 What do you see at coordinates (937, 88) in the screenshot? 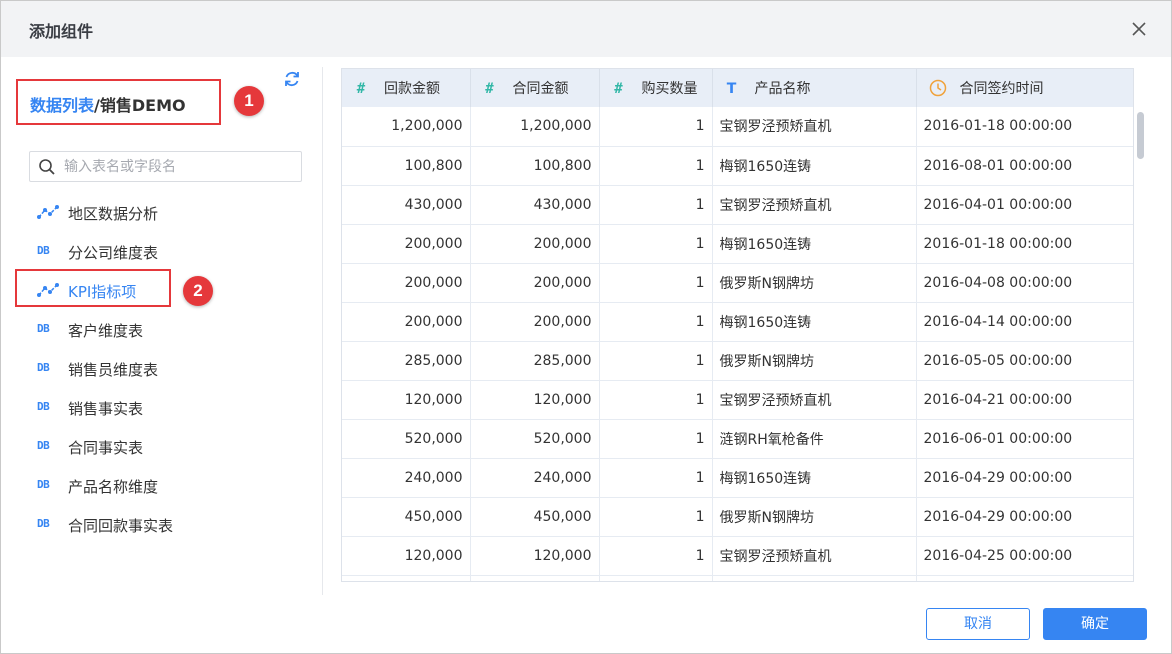
I see `clock-icon` at bounding box center [937, 88].